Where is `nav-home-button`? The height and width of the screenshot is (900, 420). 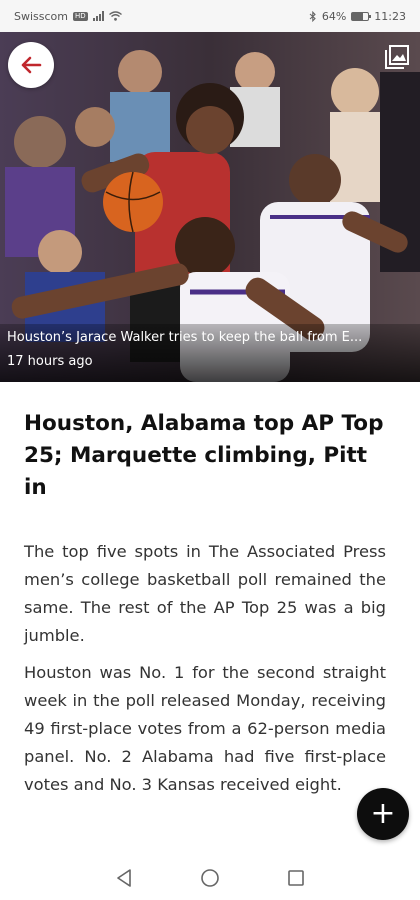 nav-home-button is located at coordinates (210, 878).